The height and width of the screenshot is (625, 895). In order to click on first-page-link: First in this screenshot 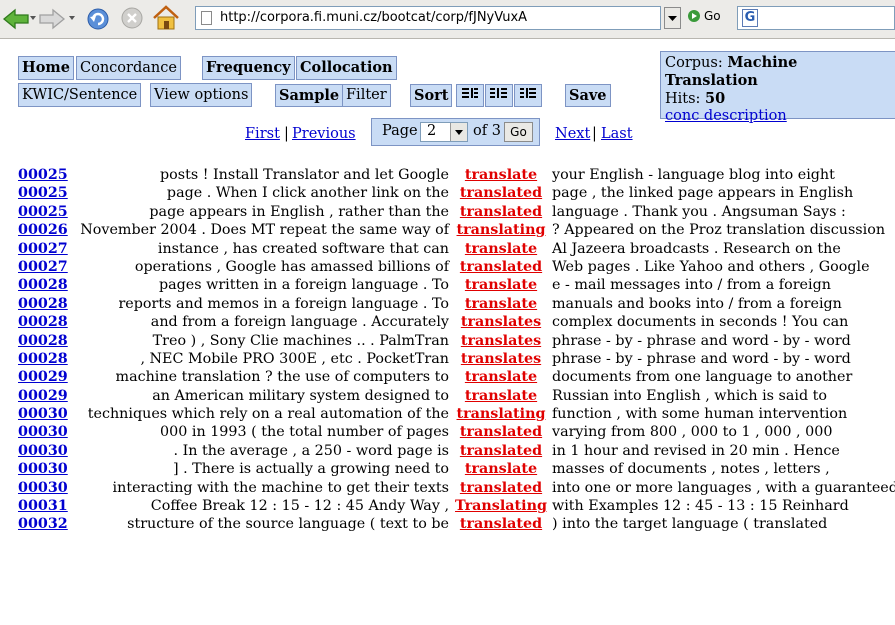, I will do `click(262, 134)`.